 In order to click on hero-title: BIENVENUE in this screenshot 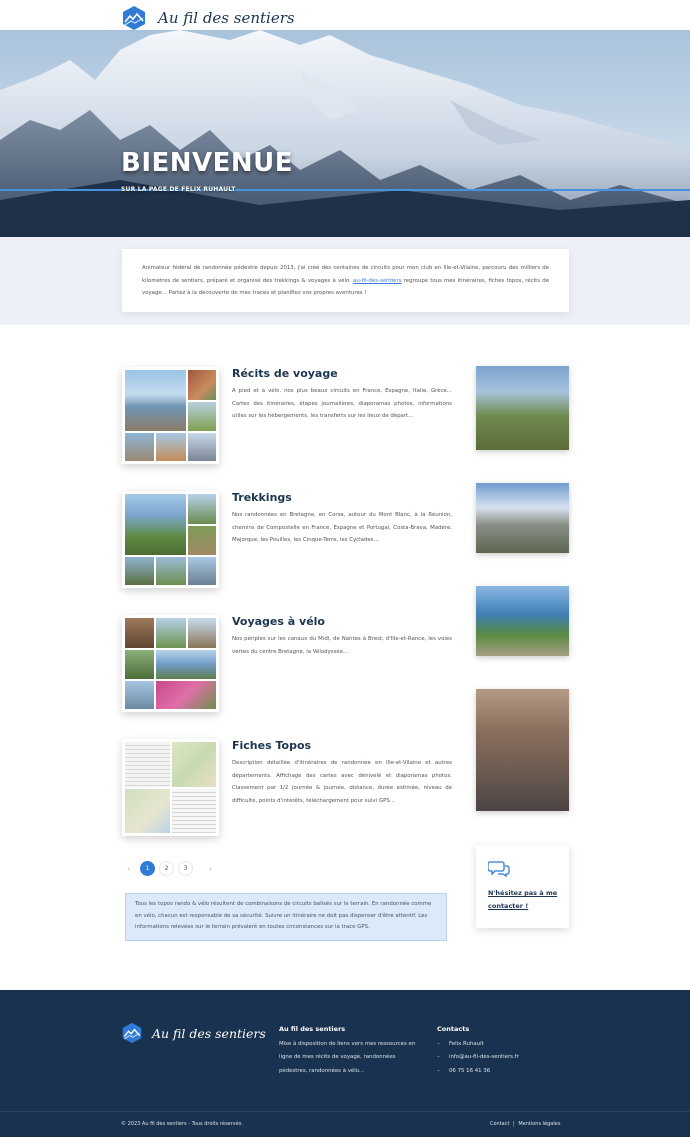, I will do `click(207, 163)`.